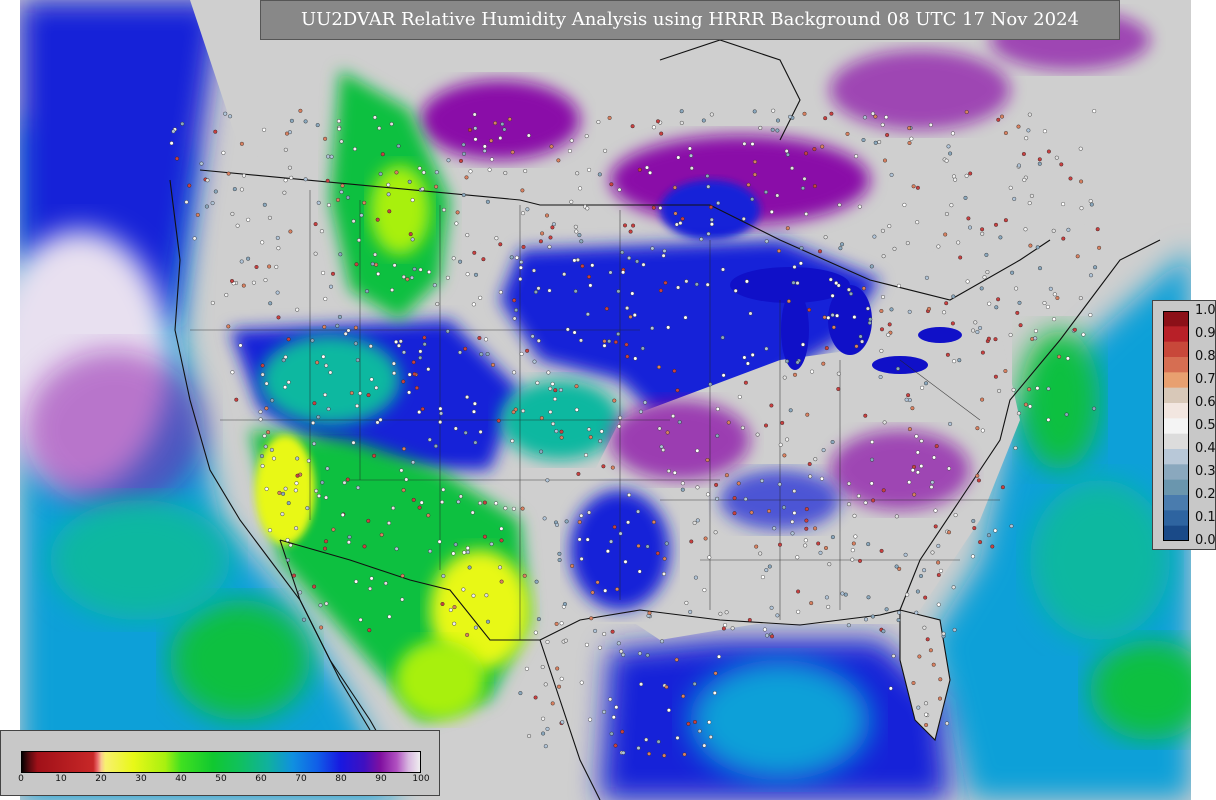  I want to click on lake-michigan, so click(795, 330).